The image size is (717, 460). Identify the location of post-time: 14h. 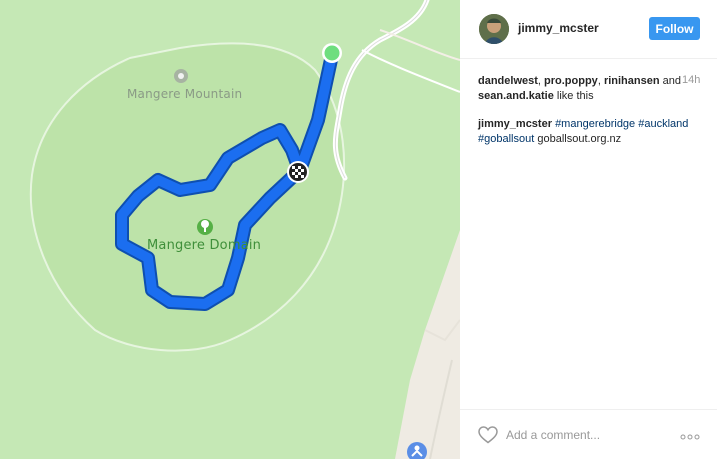
(691, 80).